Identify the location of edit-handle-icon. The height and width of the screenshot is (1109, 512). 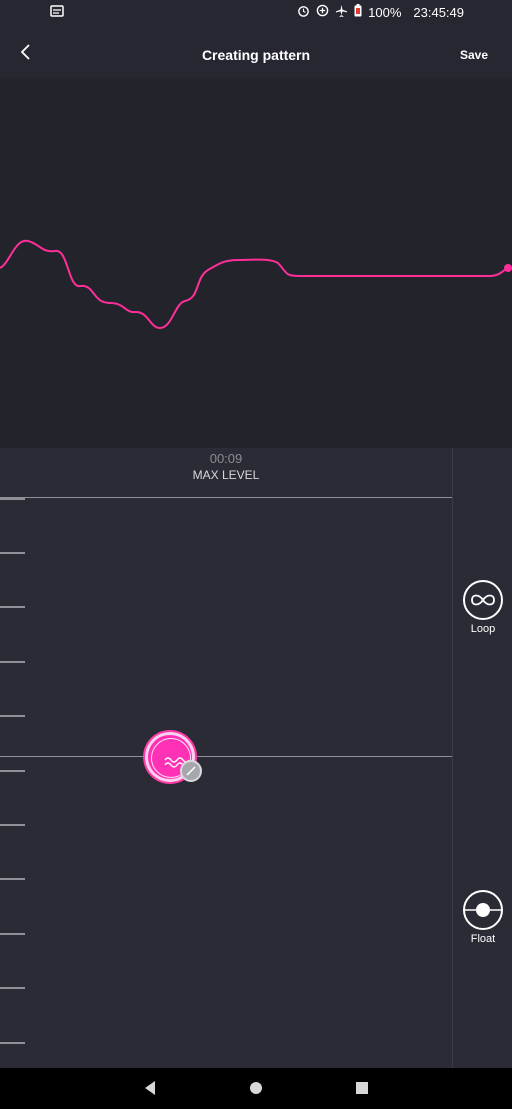
(191, 771).